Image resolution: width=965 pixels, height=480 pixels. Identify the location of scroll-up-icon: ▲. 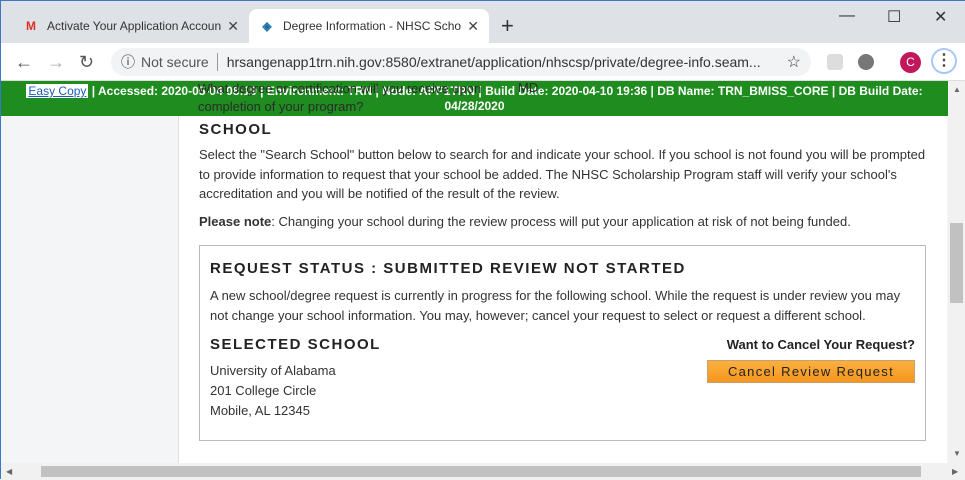
(957, 89).